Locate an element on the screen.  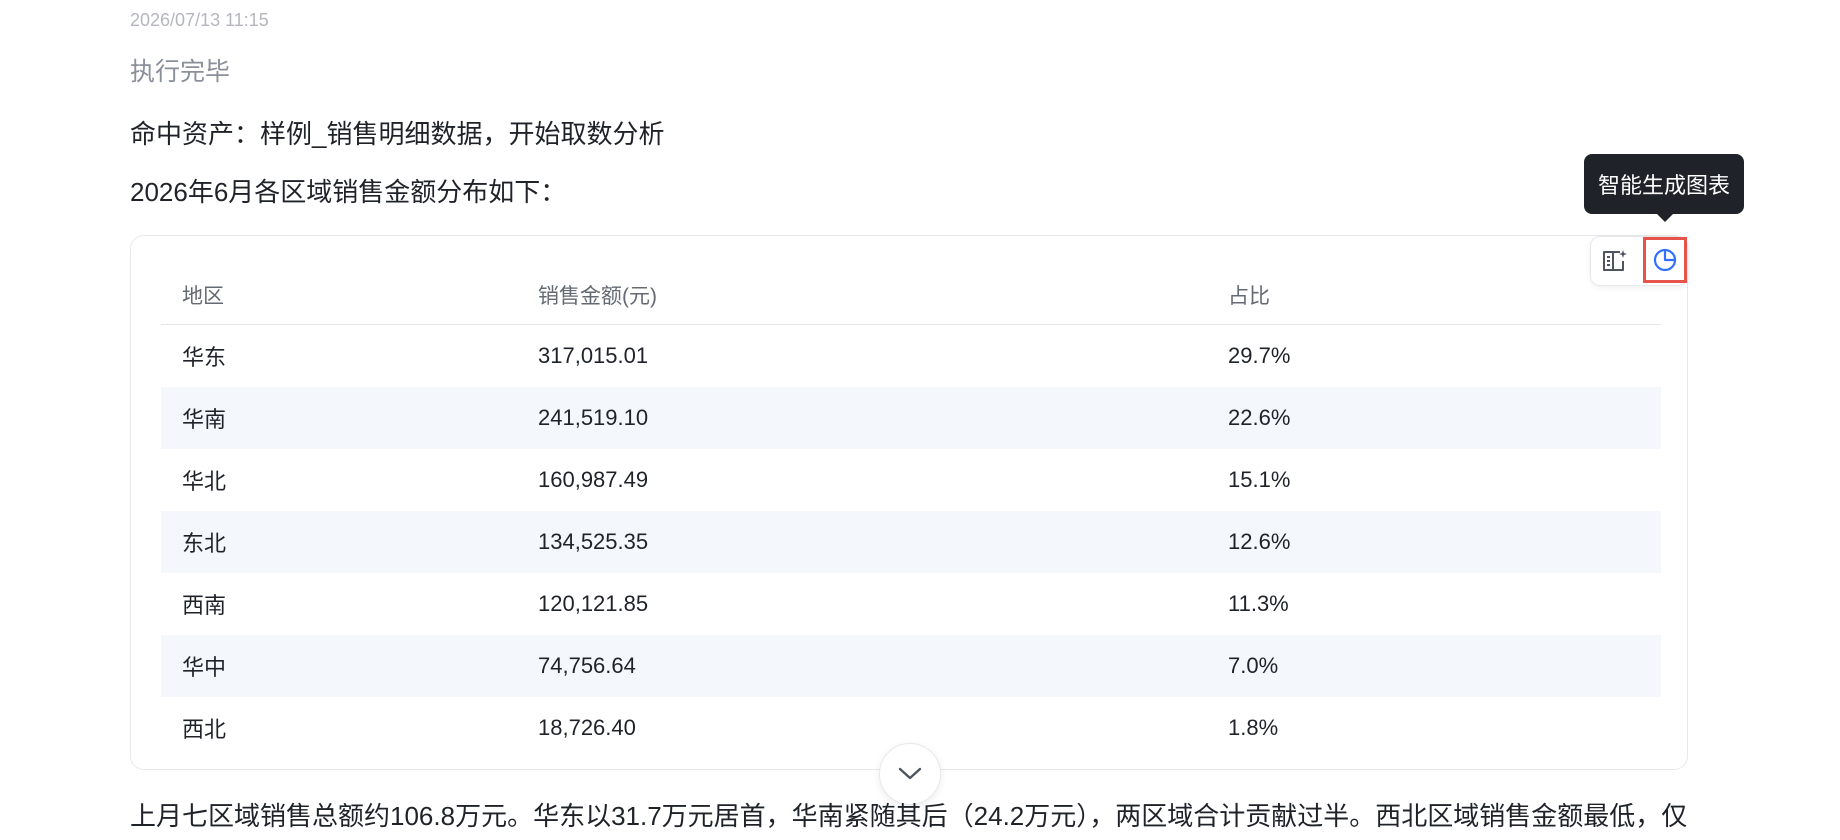
column-header-region: 地区 is located at coordinates (203, 296).